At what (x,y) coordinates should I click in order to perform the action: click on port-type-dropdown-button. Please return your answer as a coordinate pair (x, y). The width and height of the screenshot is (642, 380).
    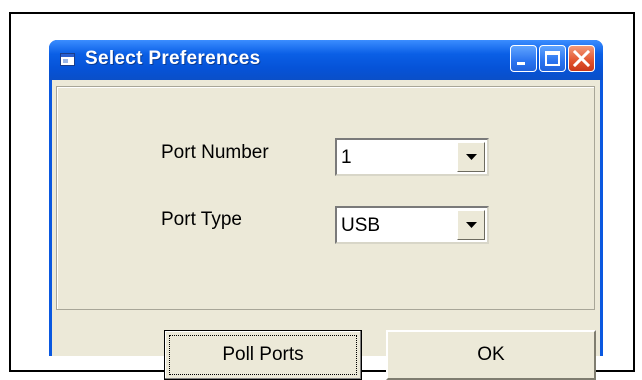
    Looking at the image, I should click on (471, 225).